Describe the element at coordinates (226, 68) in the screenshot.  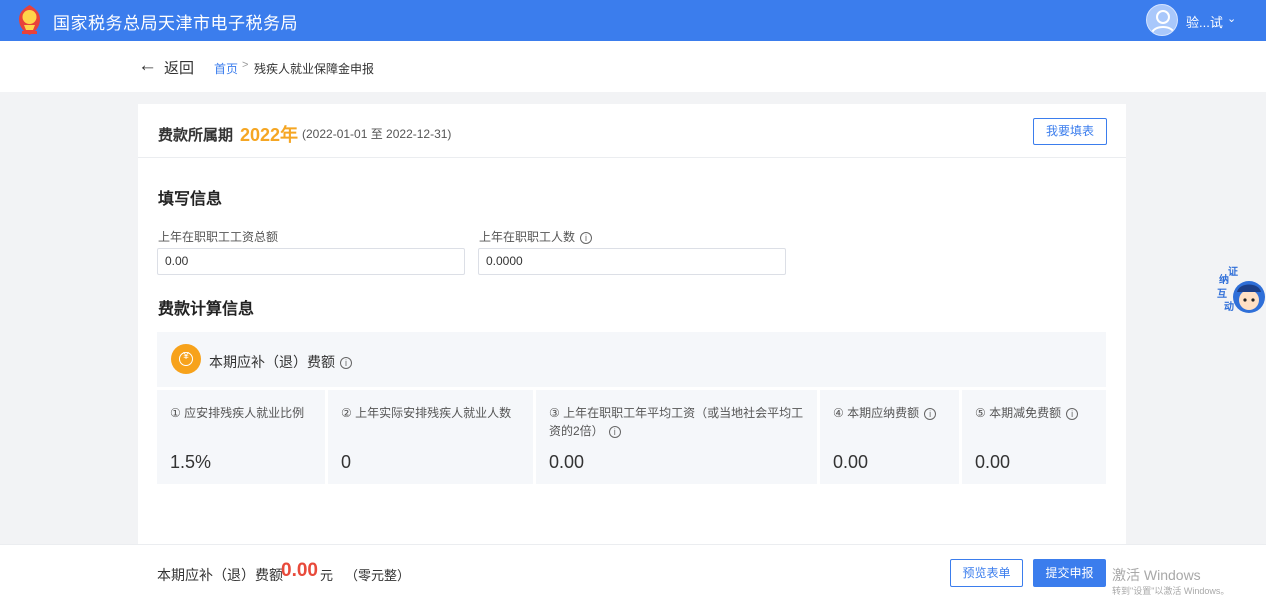
I see `breadcrumb-home-link: 首页` at that location.